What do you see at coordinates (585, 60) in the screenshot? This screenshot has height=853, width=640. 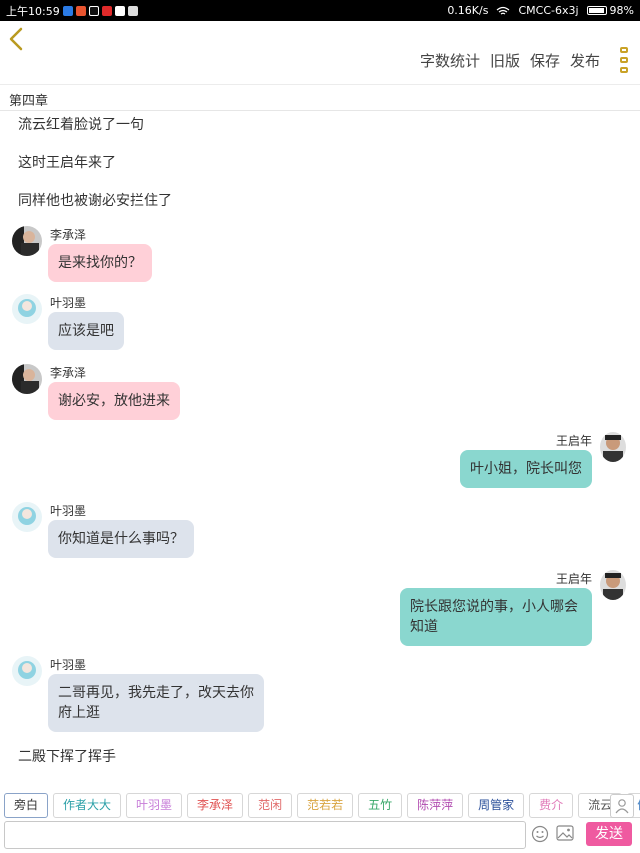 I see `publish-button: 发布` at bounding box center [585, 60].